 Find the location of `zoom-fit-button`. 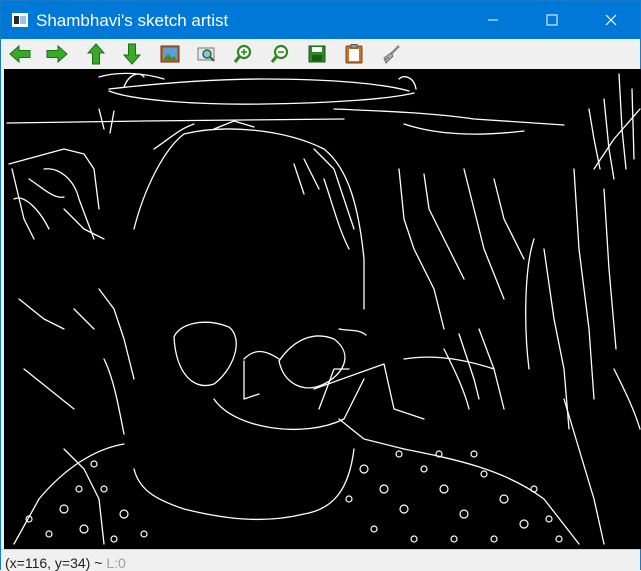

zoom-fit-button is located at coordinates (207, 54).